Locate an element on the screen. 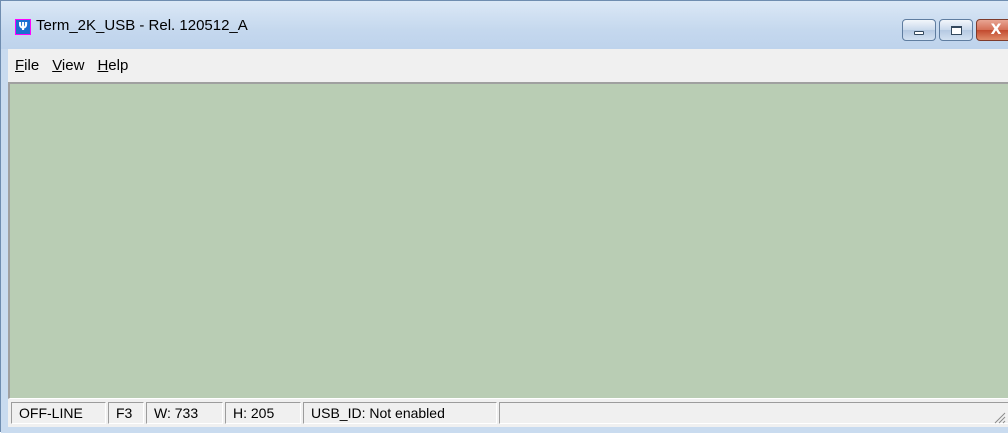  menu-file: File is located at coordinates (27, 65).